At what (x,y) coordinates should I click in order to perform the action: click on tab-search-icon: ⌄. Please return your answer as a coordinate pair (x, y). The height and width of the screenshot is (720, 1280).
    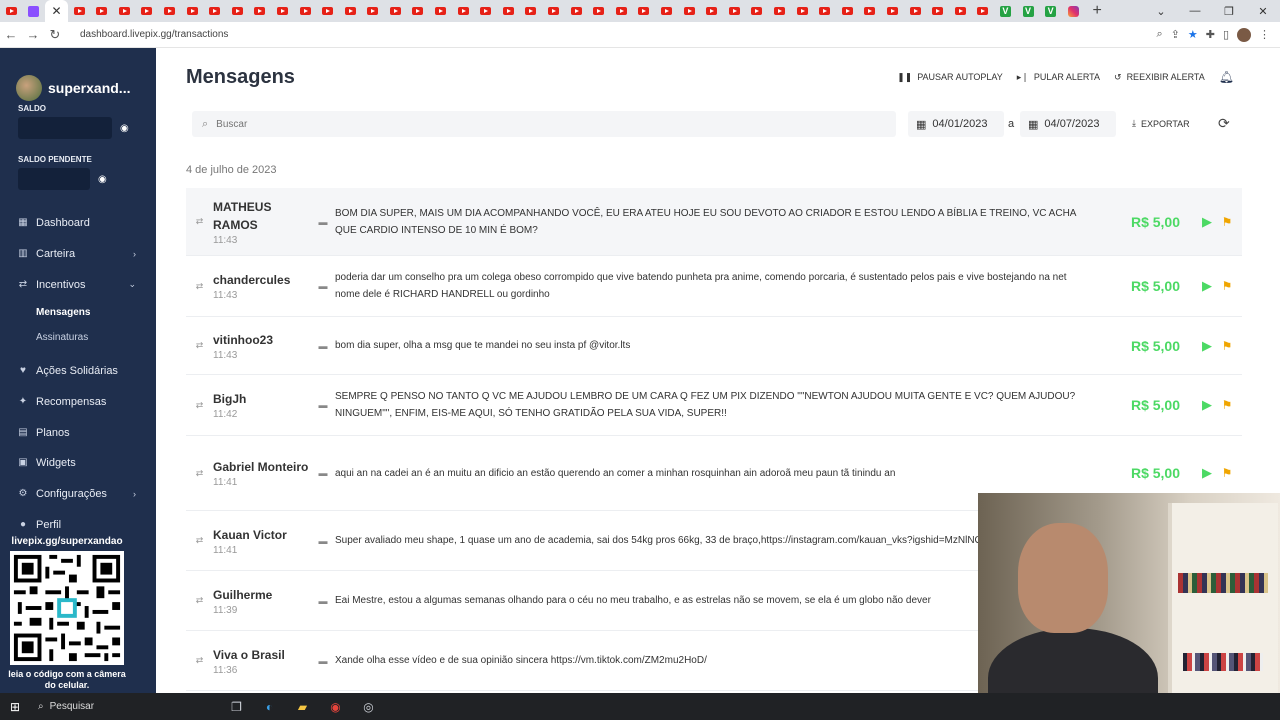
    Looking at the image, I should click on (1161, 11).